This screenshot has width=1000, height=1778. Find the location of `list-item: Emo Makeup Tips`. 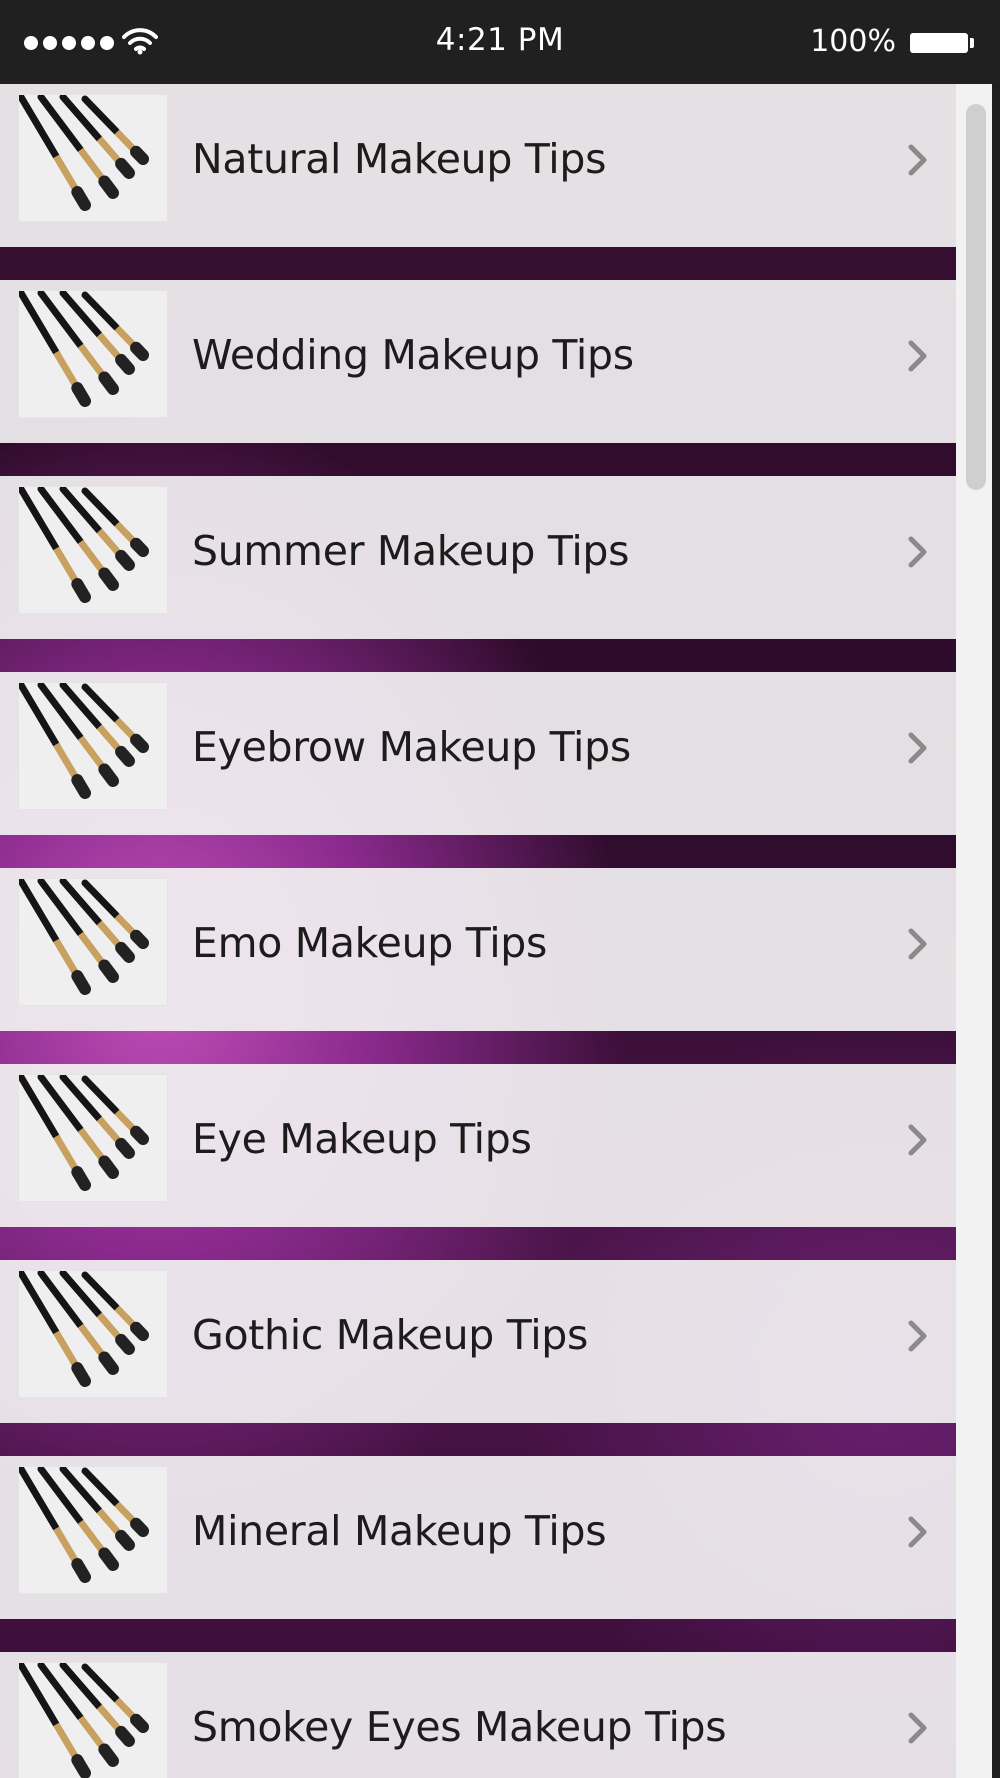

list-item: Emo Makeup Tips is located at coordinates (478, 949).